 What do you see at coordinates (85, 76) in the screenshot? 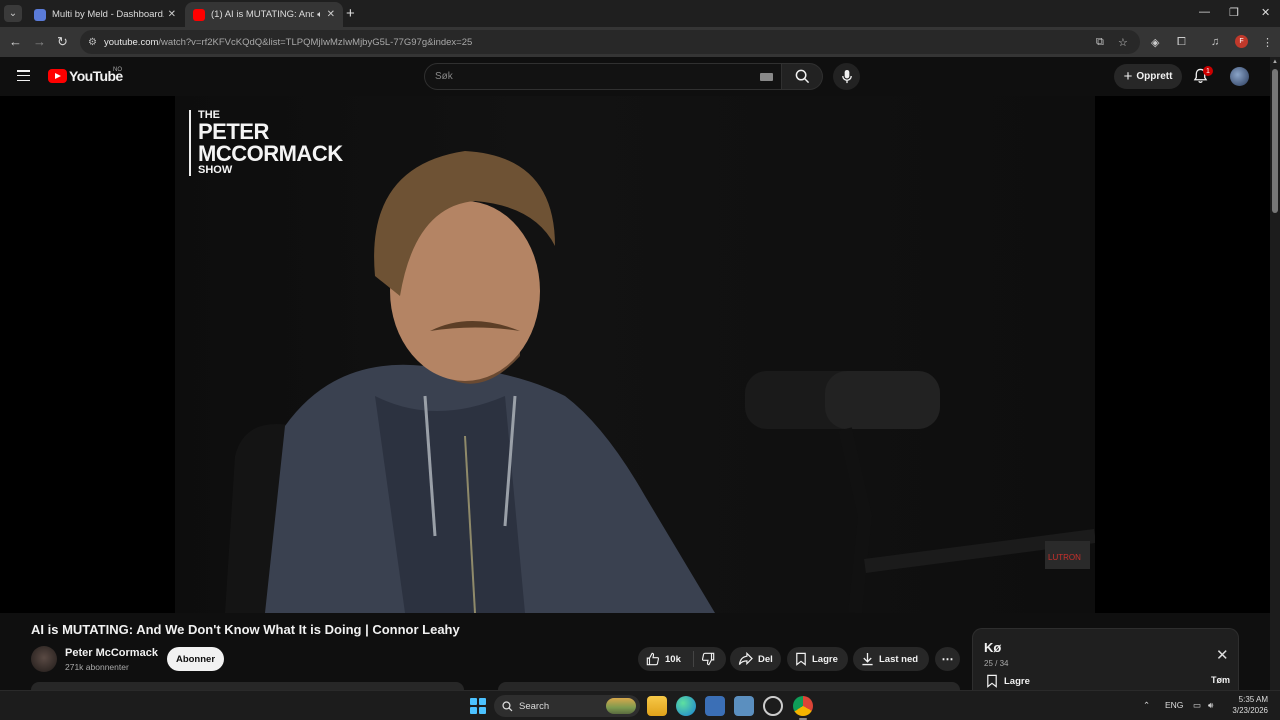
I see `youtube-logo: YouTube` at bounding box center [85, 76].